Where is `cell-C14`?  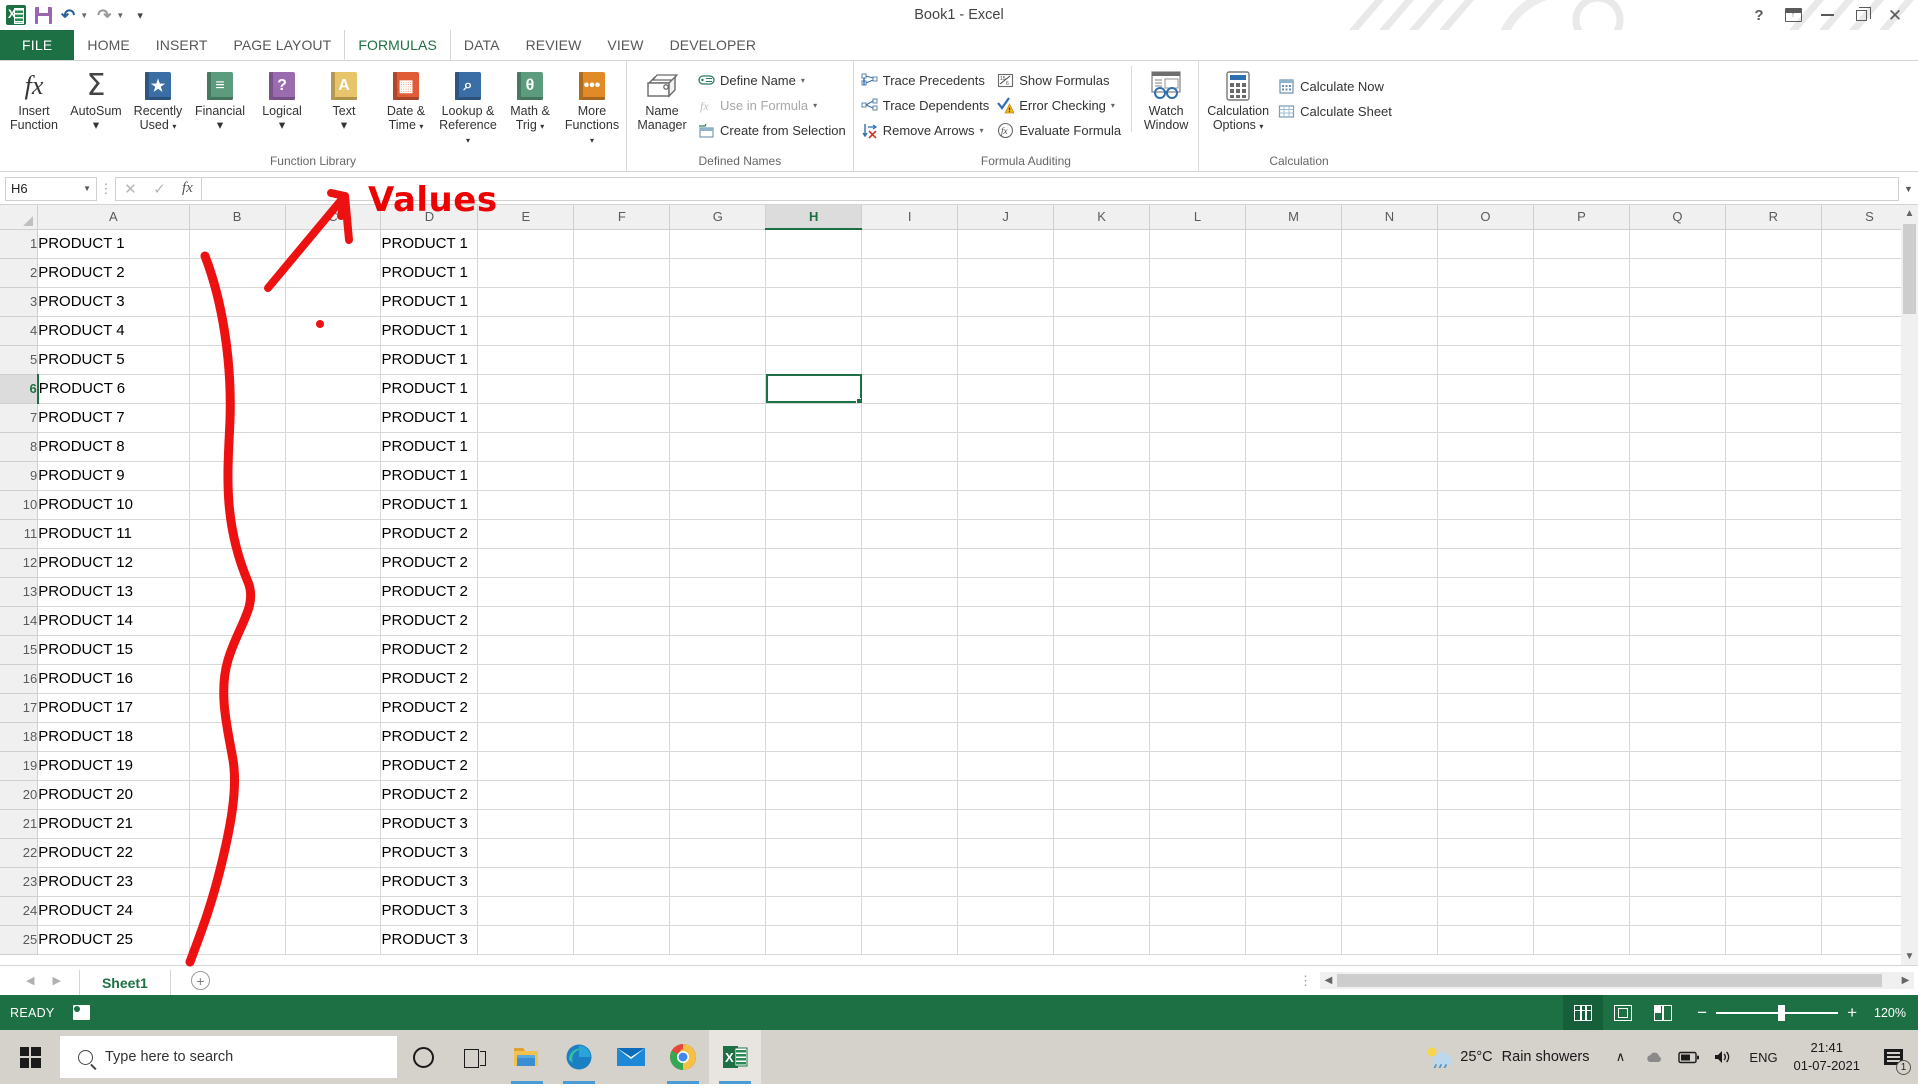
cell-C14 is located at coordinates (333, 621).